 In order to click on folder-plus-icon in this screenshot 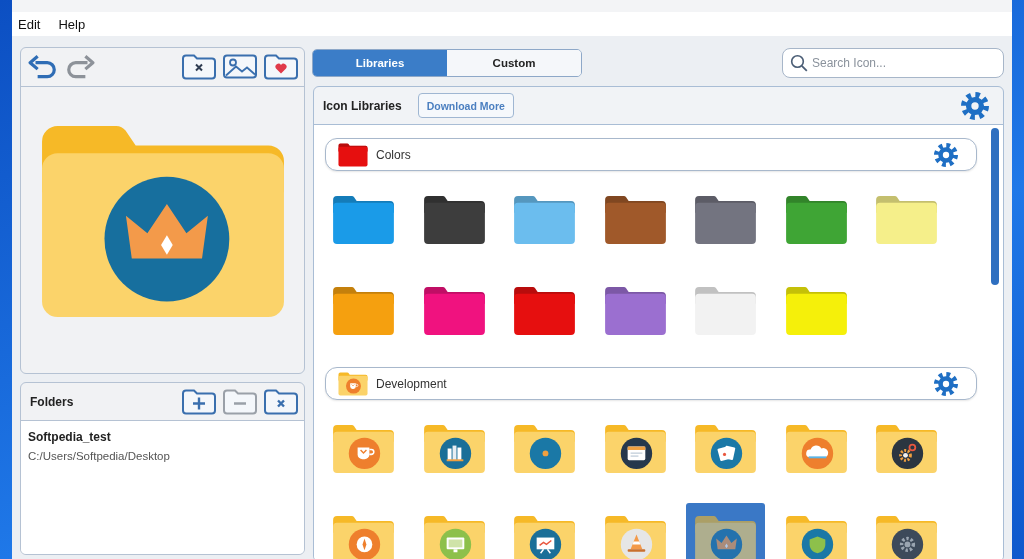, I will do `click(199, 401)`.